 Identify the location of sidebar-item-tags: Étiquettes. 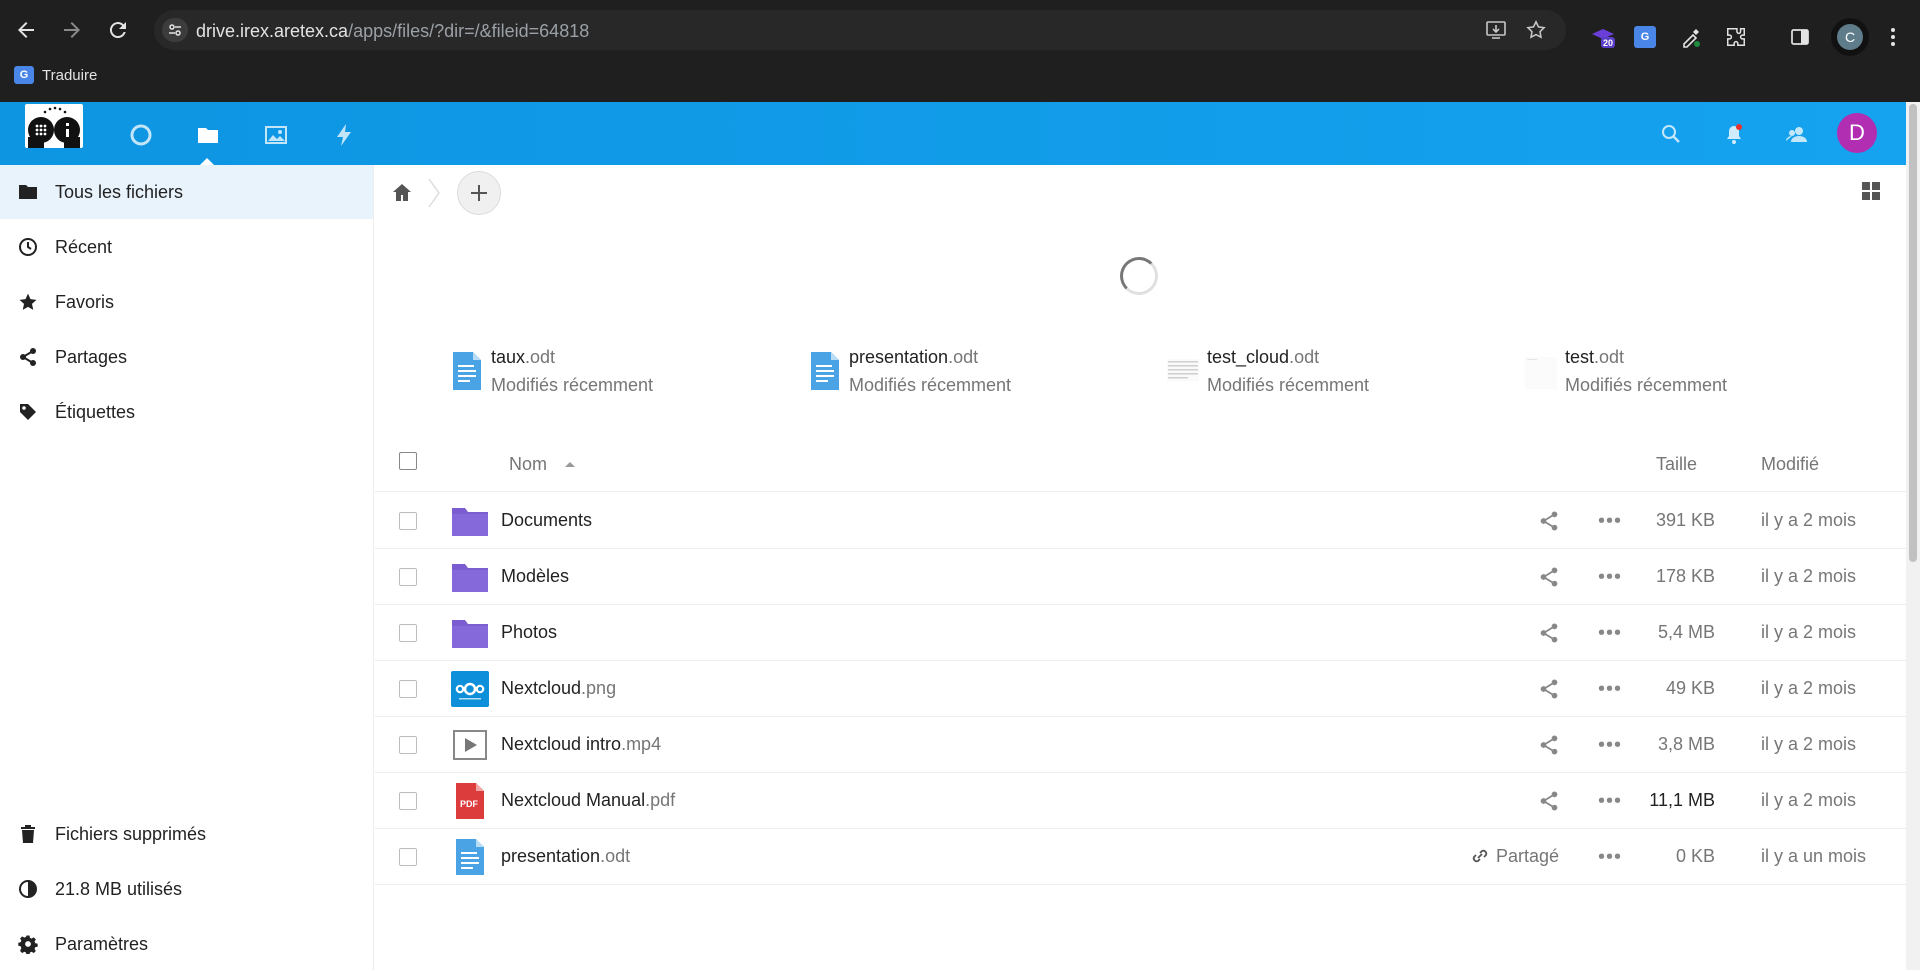
(186, 412).